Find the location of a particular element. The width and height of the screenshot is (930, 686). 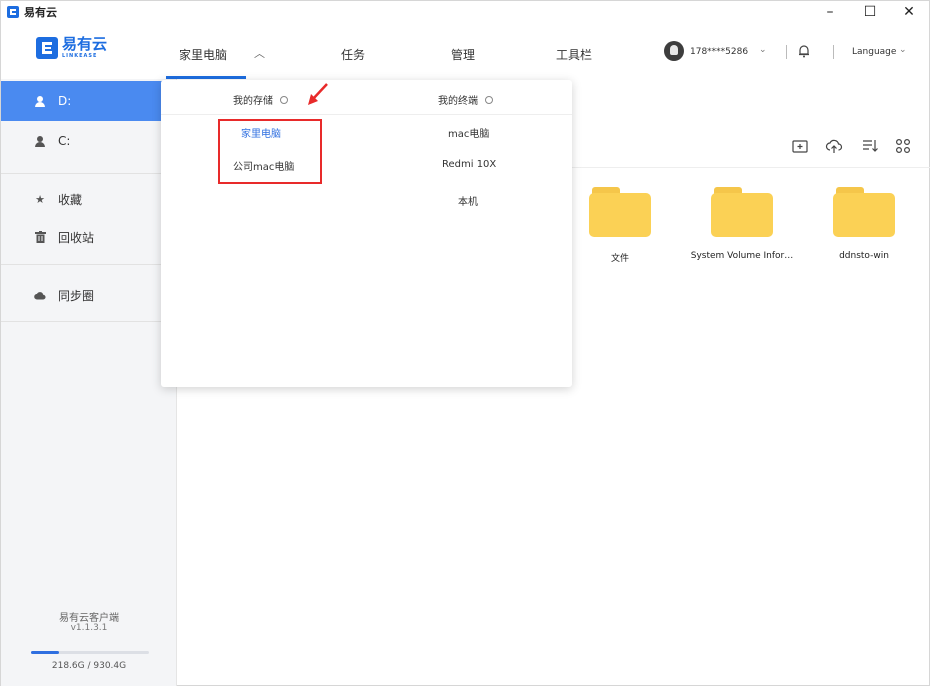

sidebar-item-drive-d: D: is located at coordinates (89, 101).